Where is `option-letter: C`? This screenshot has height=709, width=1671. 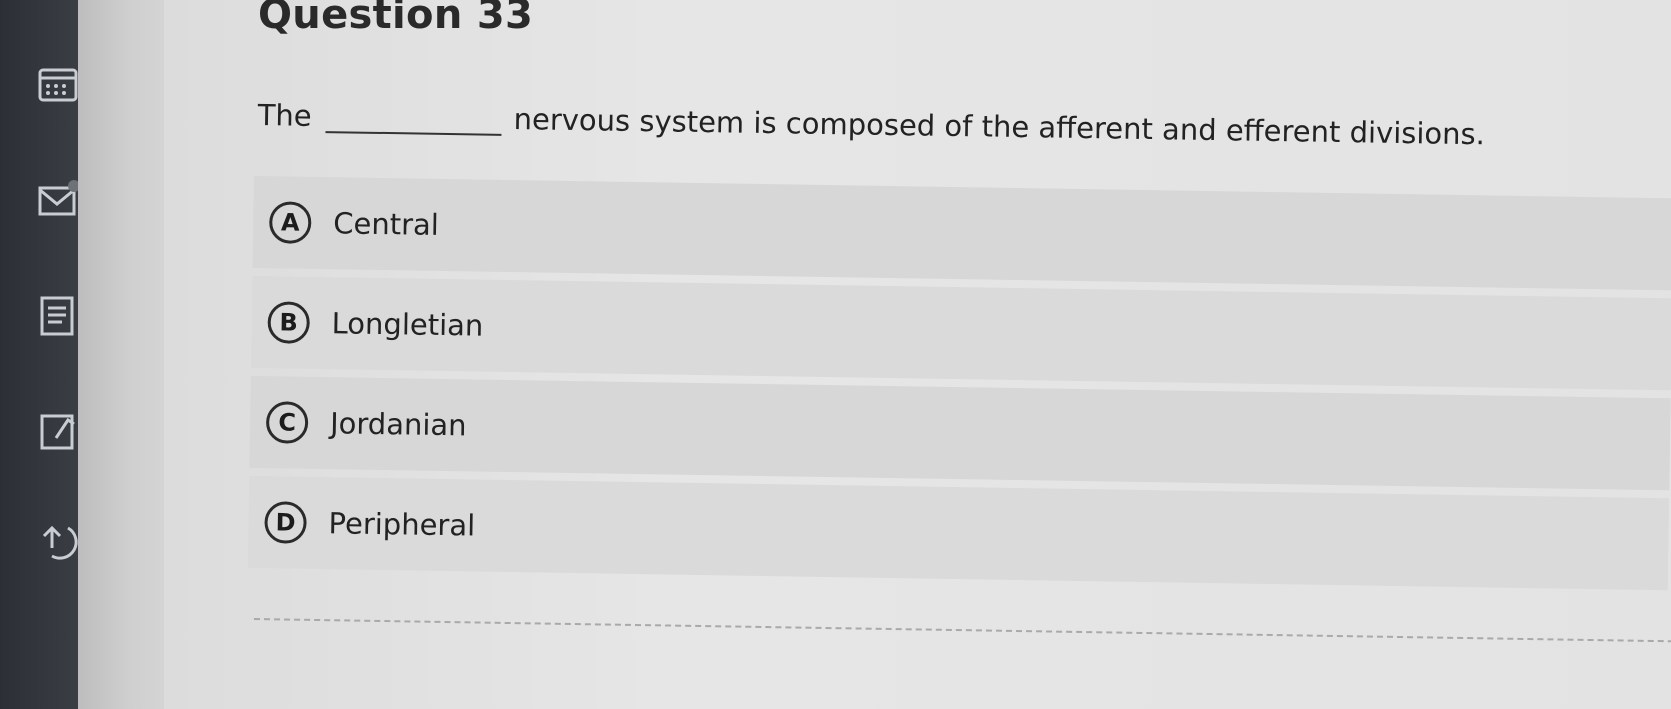 option-letter: C is located at coordinates (287, 422).